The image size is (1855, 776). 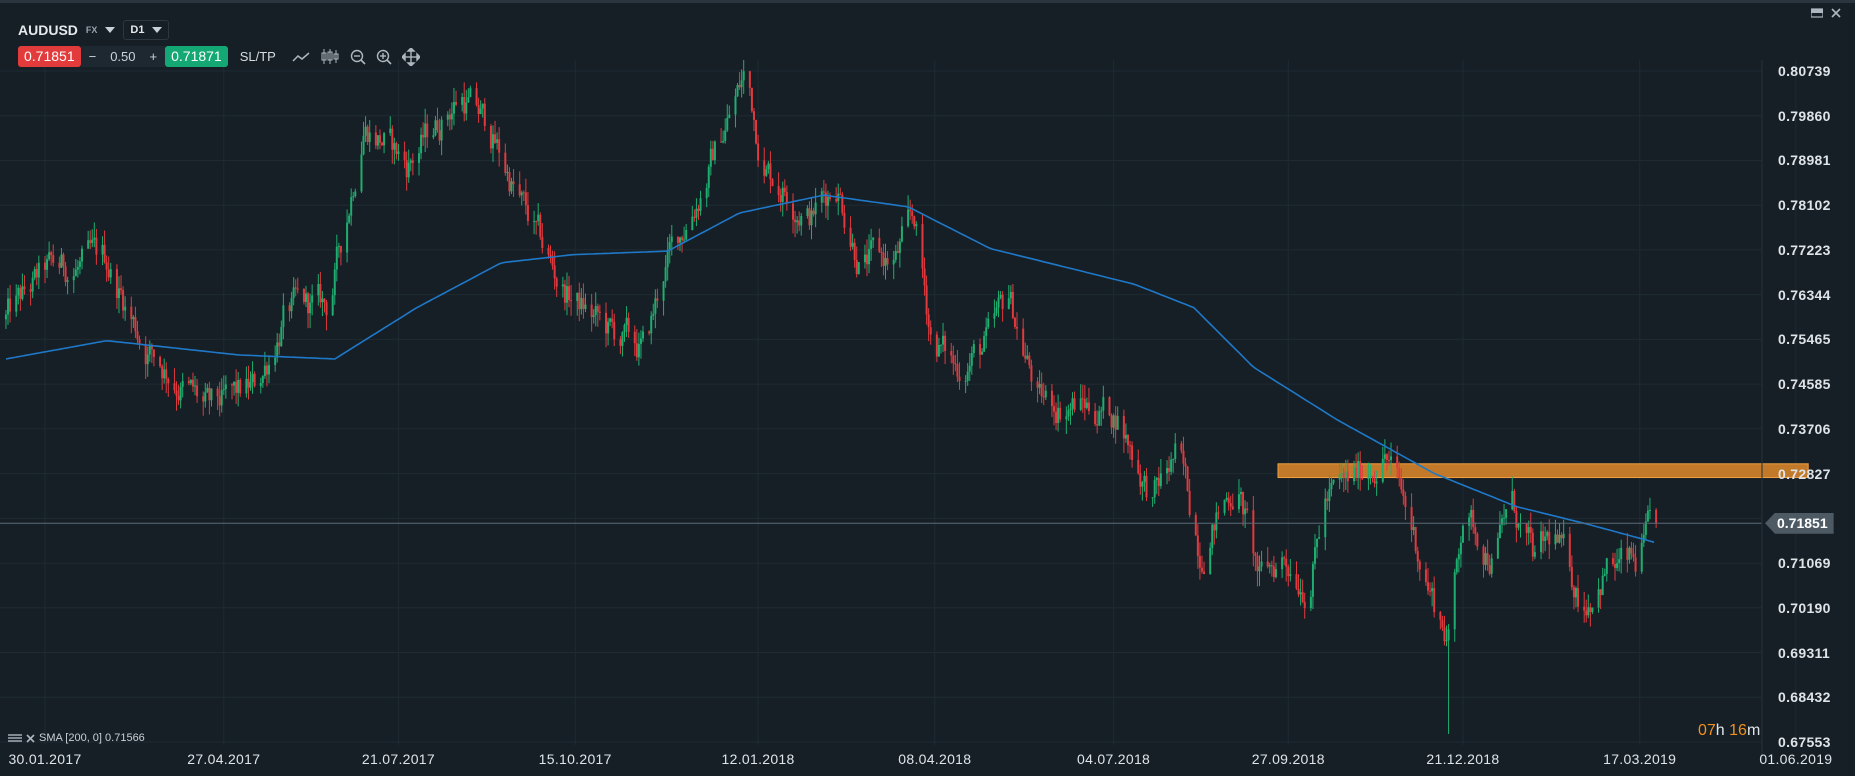 What do you see at coordinates (49, 56) in the screenshot?
I see `sell-button: 0.71851` at bounding box center [49, 56].